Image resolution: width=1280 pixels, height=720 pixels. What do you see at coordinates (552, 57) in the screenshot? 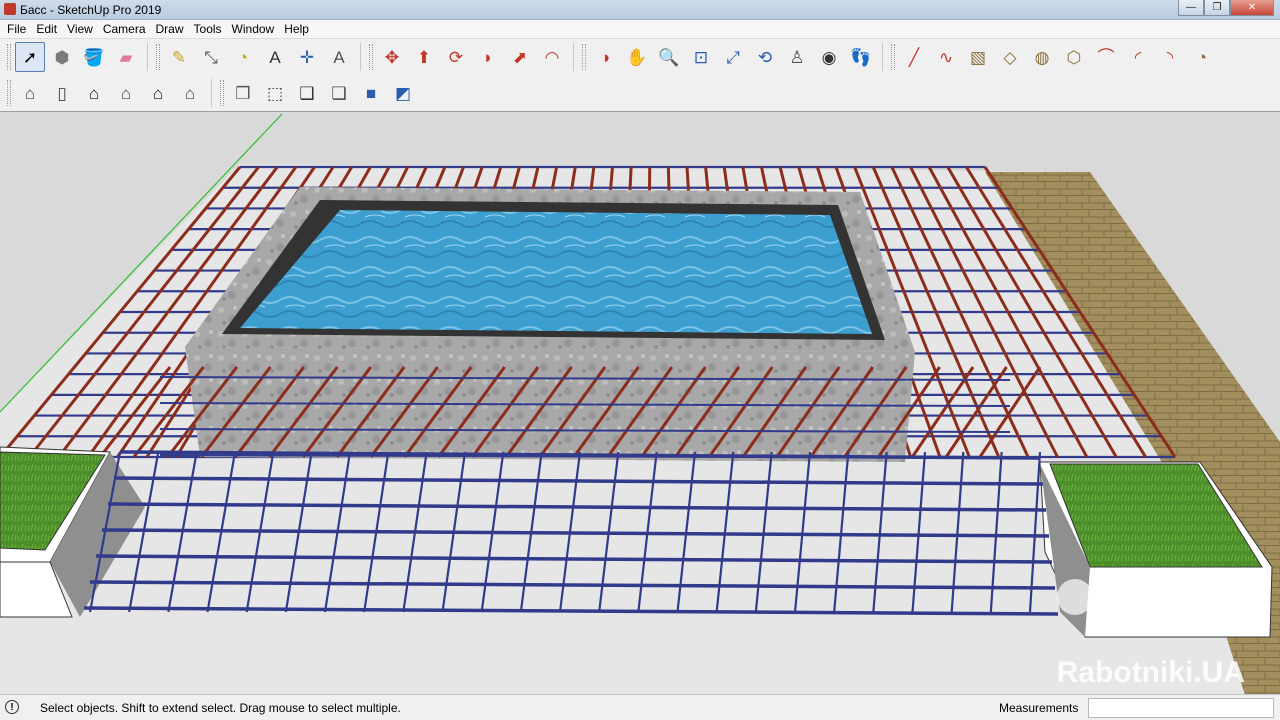
I see `offset-tool-icon: ◠` at bounding box center [552, 57].